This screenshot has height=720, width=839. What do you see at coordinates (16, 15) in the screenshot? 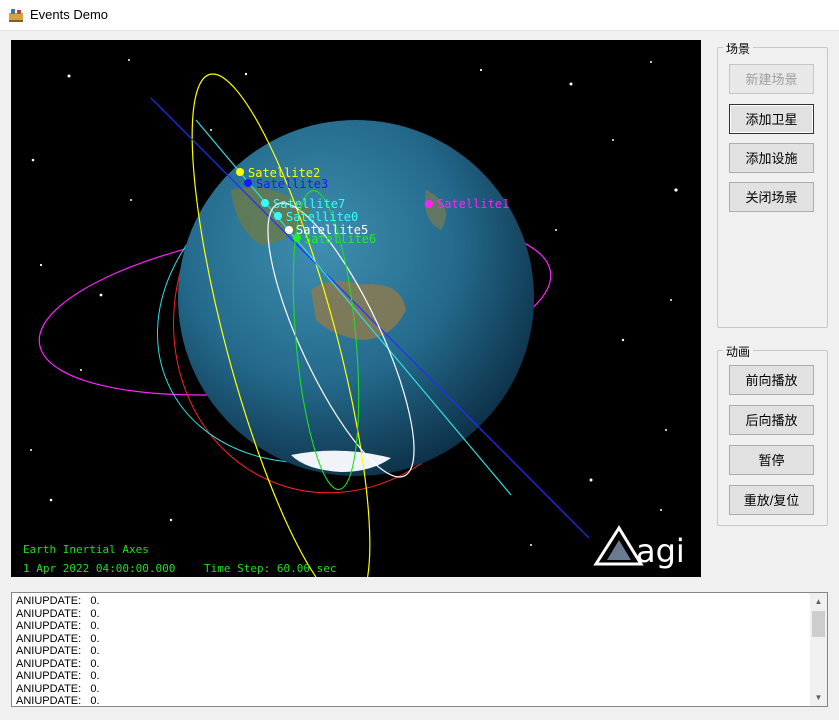
I see `app-icon` at bounding box center [16, 15].